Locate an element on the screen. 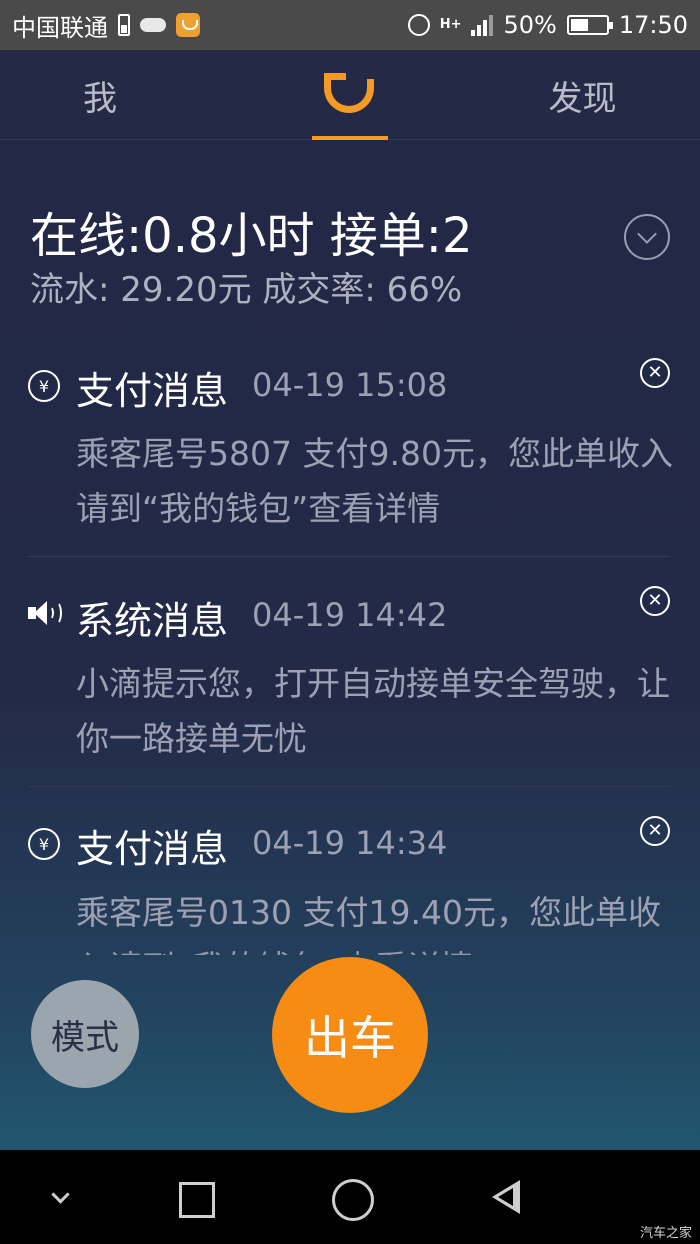 This screenshot has height=1244, width=700. battery-percent: 50% is located at coordinates (530, 25).